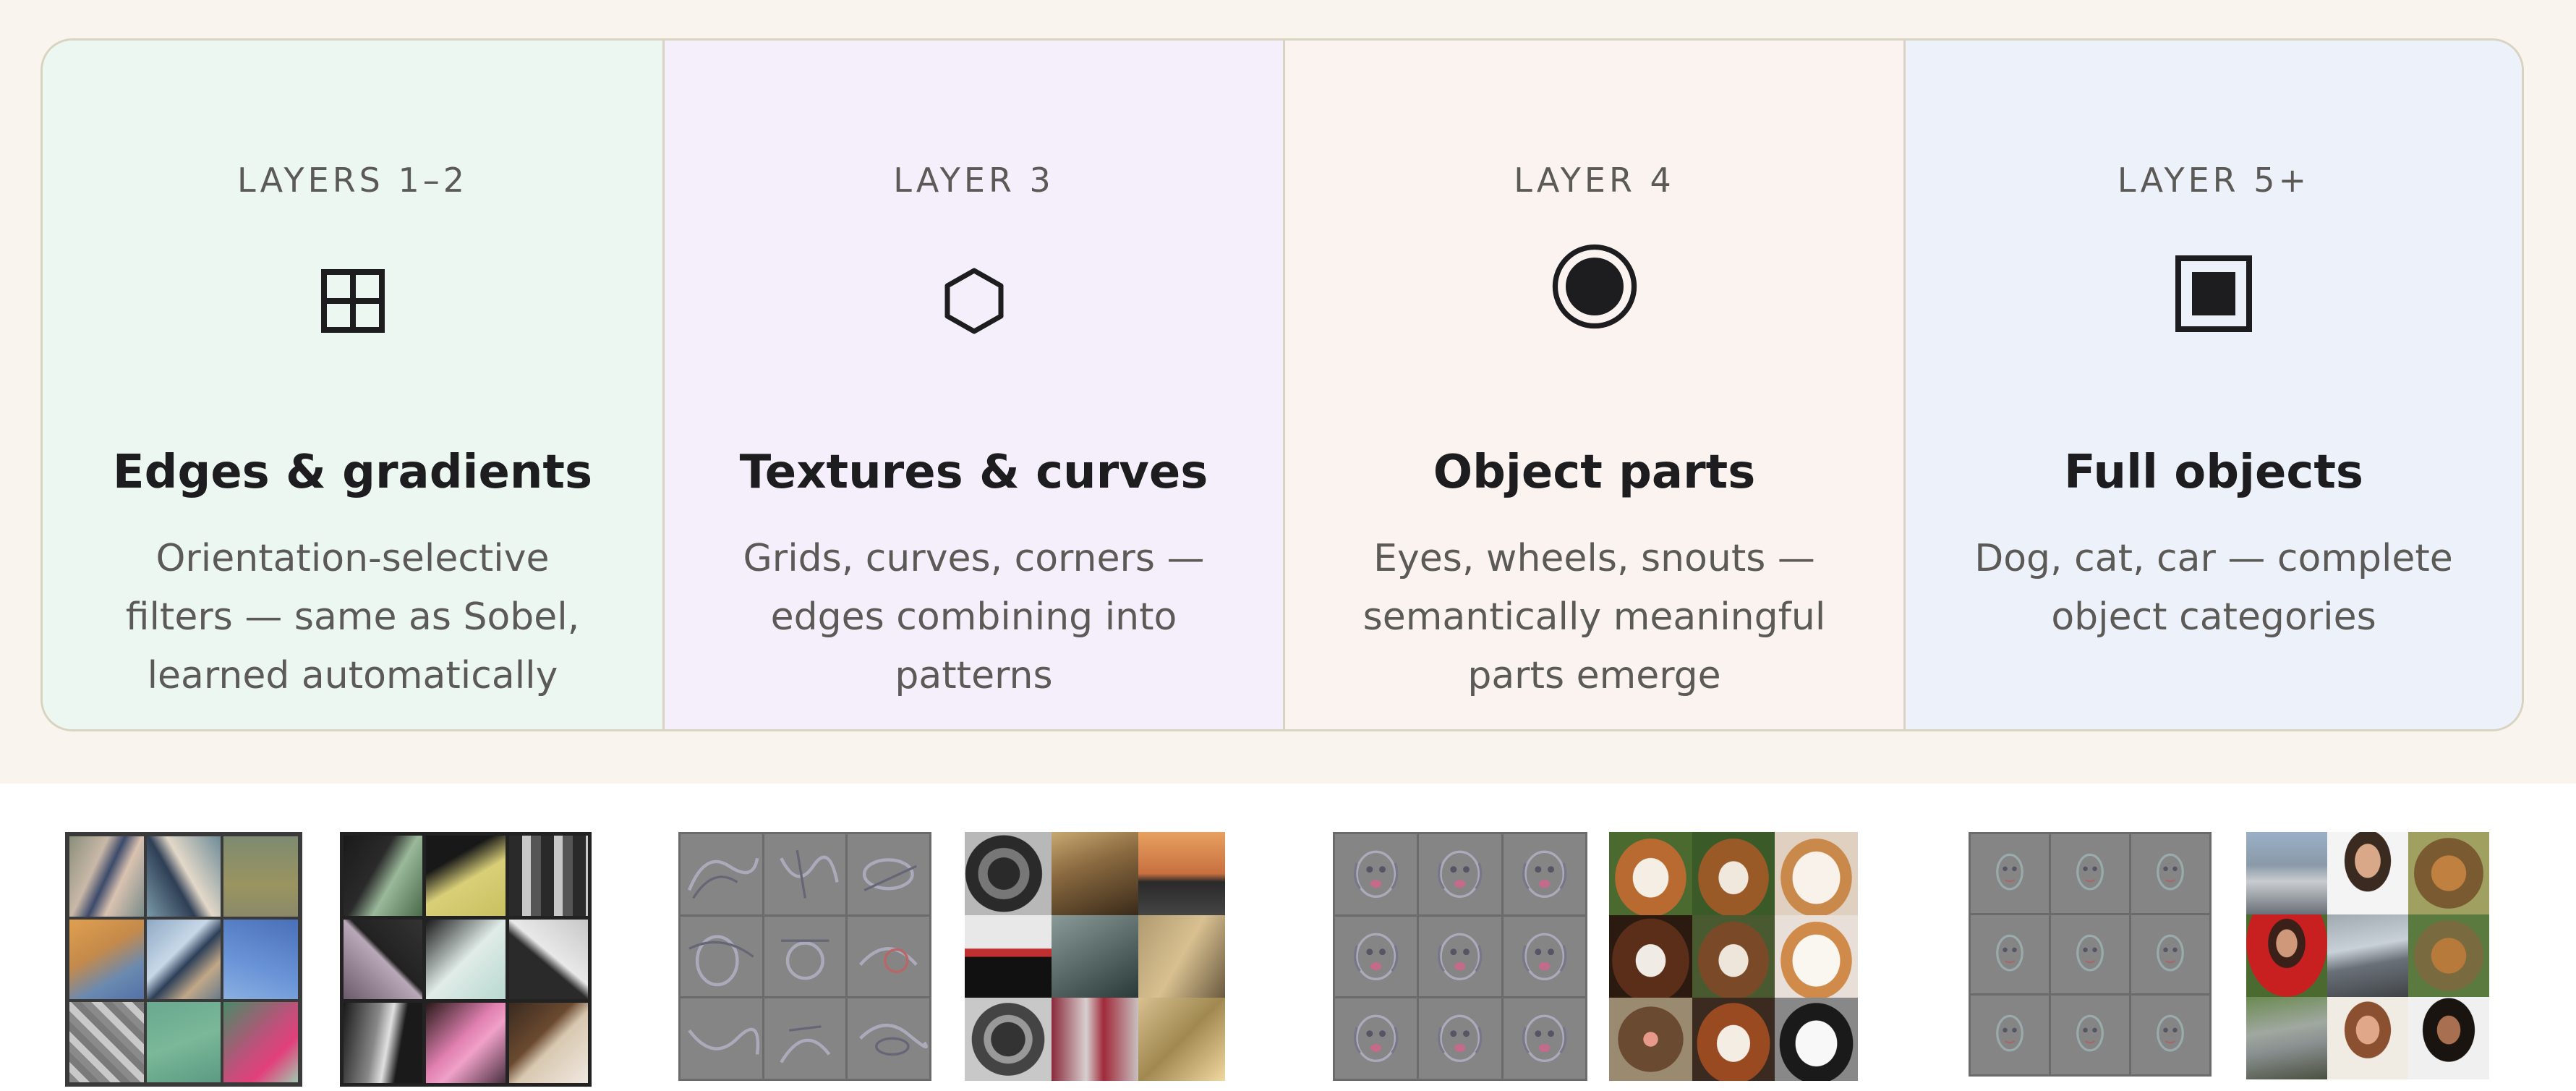  Describe the element at coordinates (974, 301) in the screenshot. I see `hexagon-icon` at that location.